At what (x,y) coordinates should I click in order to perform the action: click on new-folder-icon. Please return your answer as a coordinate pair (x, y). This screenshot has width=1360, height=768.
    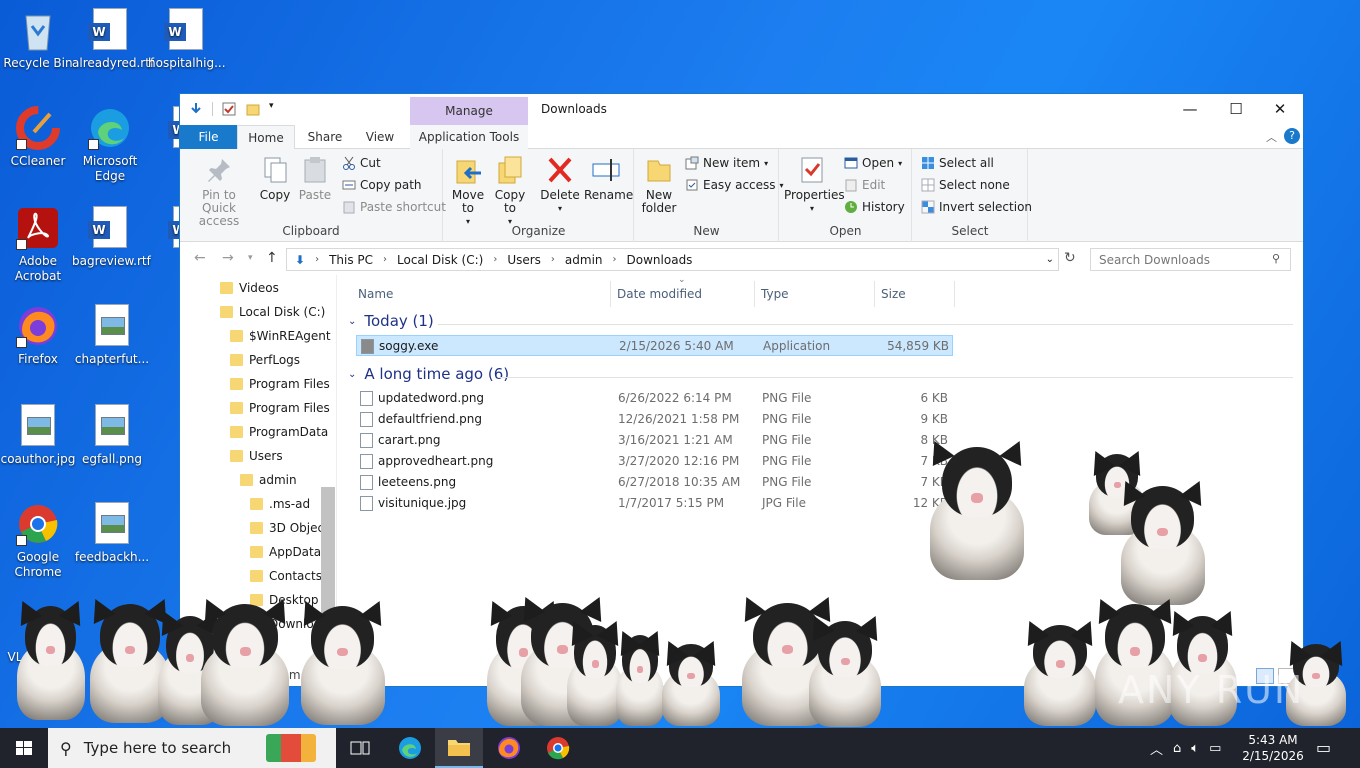
    Looking at the image, I should click on (253, 109).